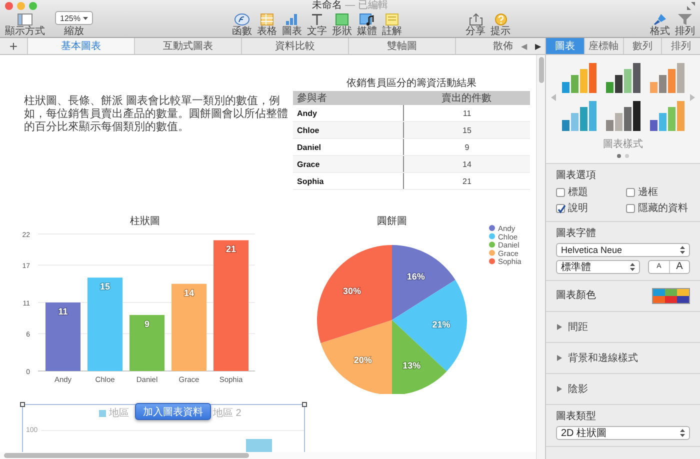  I want to click on function-icon, so click(242, 19).